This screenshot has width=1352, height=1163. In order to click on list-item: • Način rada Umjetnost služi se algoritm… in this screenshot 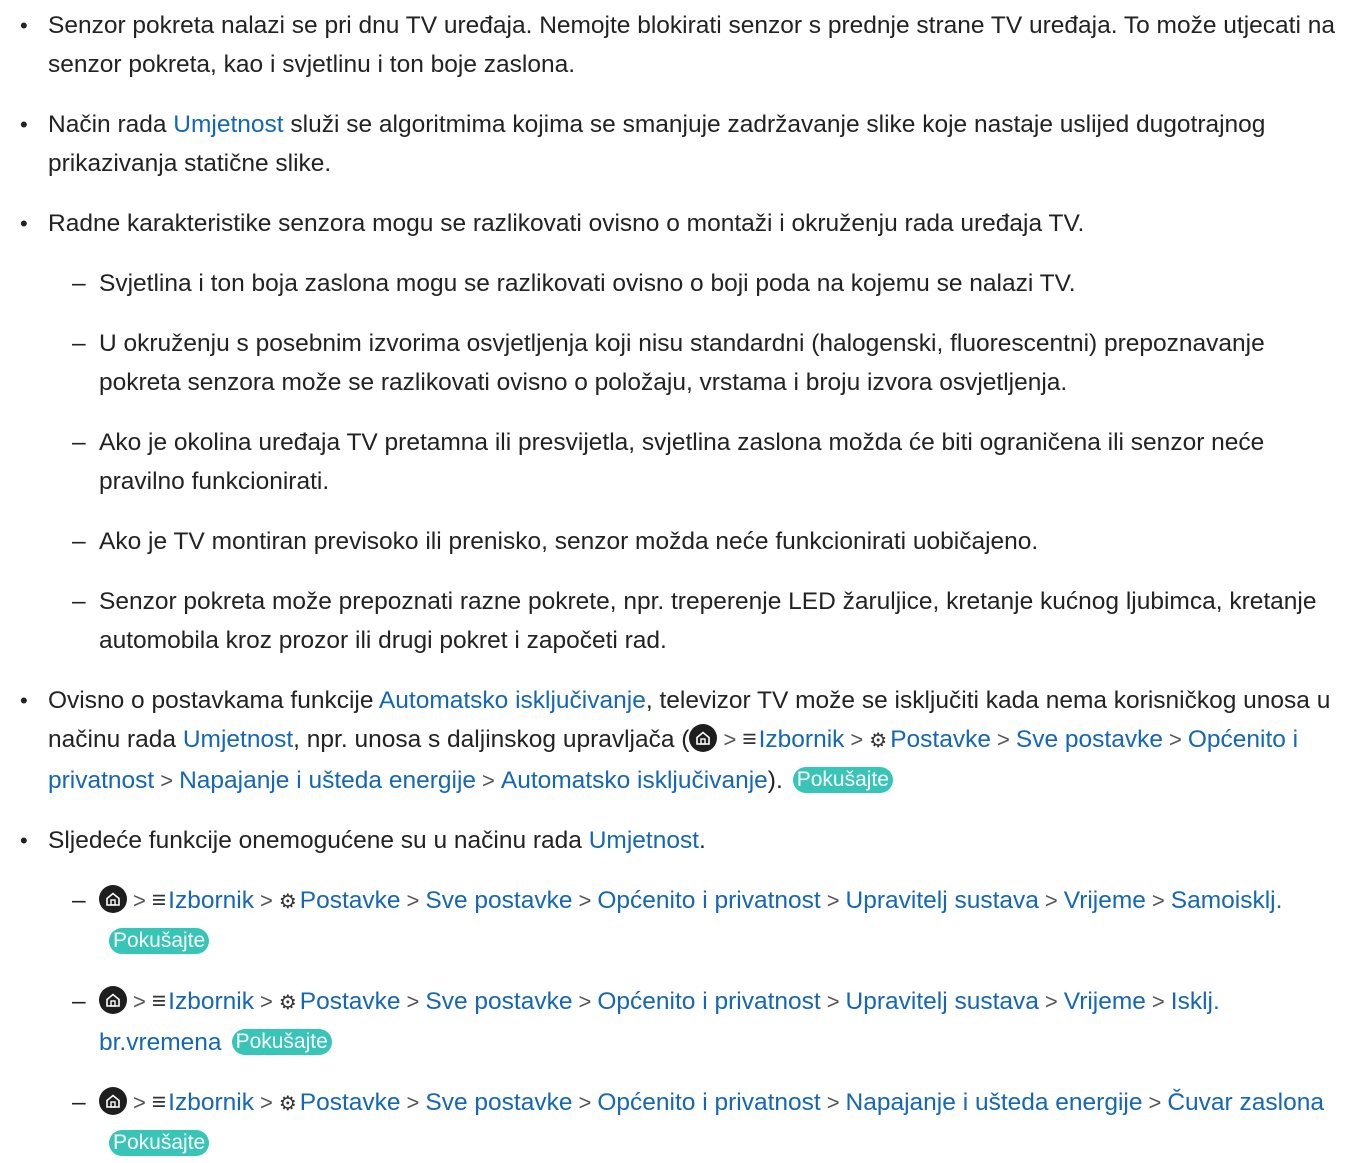, I will do `click(672, 144)`.